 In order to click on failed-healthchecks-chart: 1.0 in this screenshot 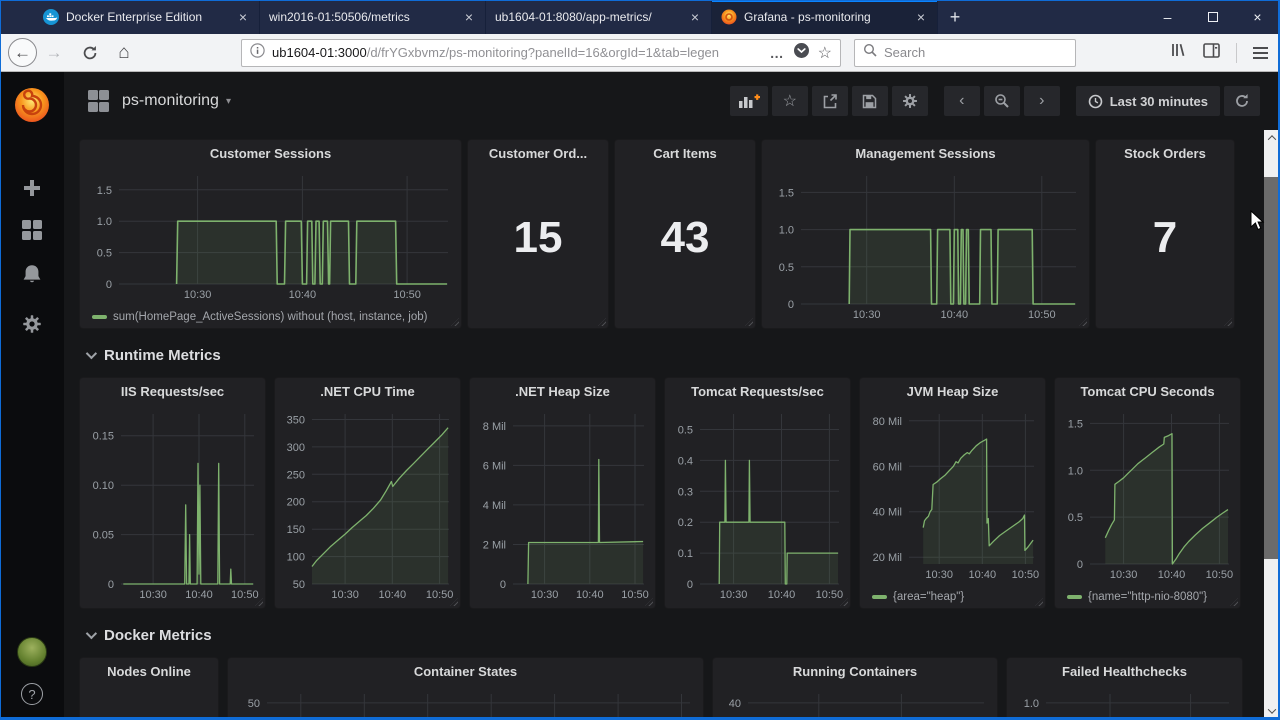, I will do `click(1124, 702)`.